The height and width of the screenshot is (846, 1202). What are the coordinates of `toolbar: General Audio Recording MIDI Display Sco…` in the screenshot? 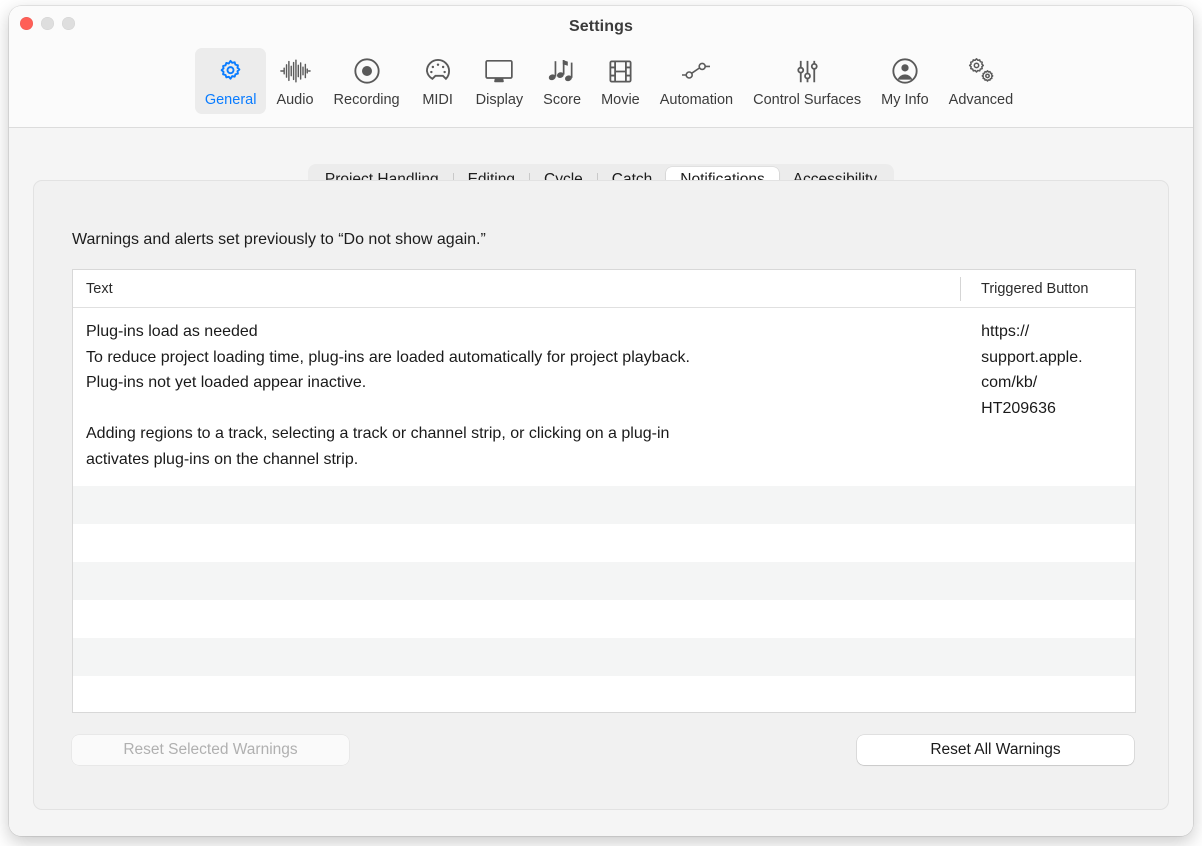 It's located at (601, 86).